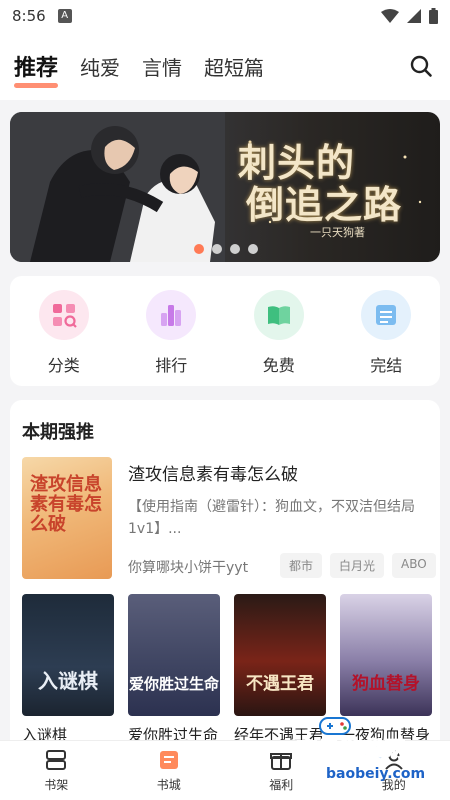 The image size is (450, 800). What do you see at coordinates (390, 16) in the screenshot?
I see `wifi-icon` at bounding box center [390, 16].